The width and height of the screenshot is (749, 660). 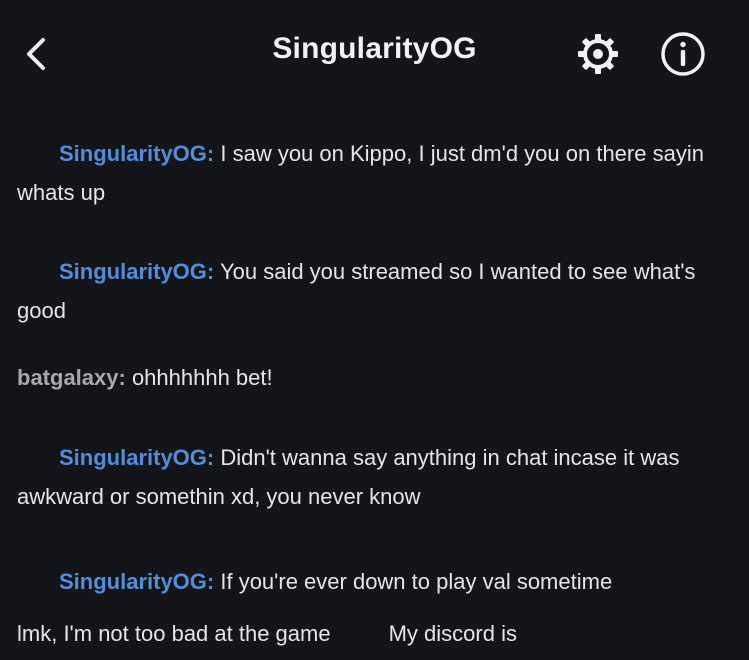 I want to click on message-text: My discord is, so click(x=452, y=633).